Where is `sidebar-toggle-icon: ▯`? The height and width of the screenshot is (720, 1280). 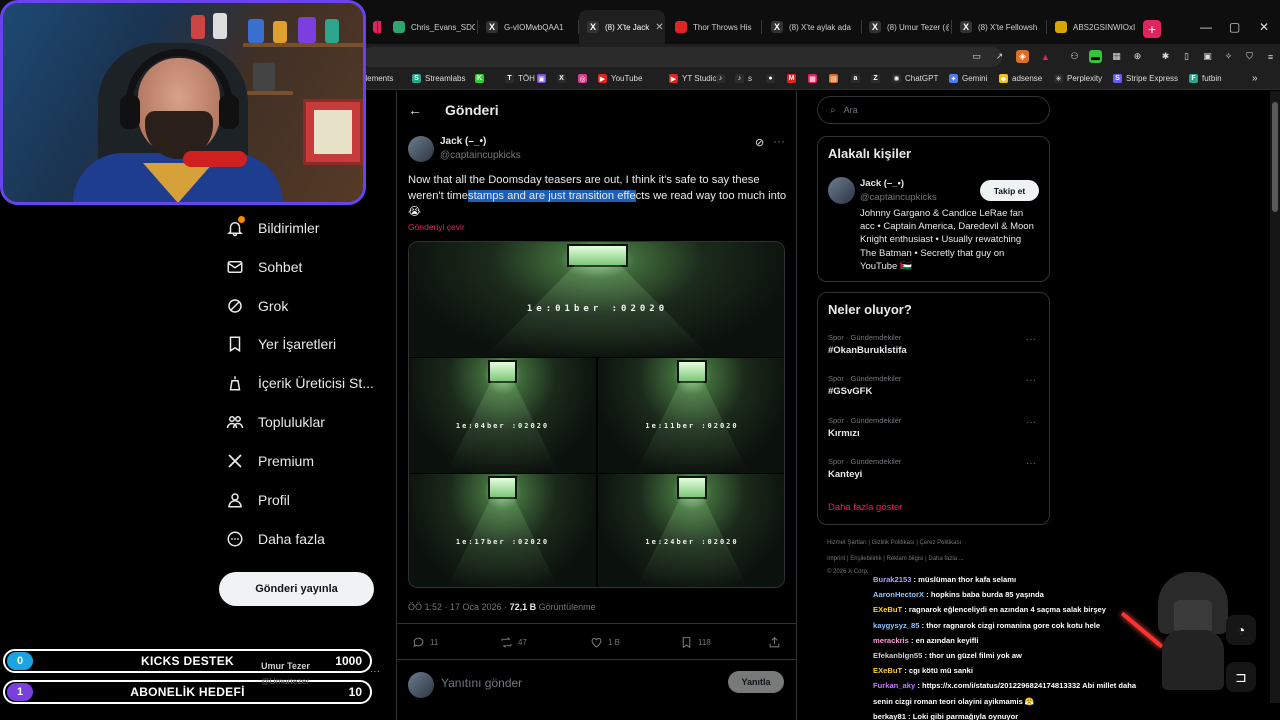 sidebar-toggle-icon: ▯ is located at coordinates (1186, 56).